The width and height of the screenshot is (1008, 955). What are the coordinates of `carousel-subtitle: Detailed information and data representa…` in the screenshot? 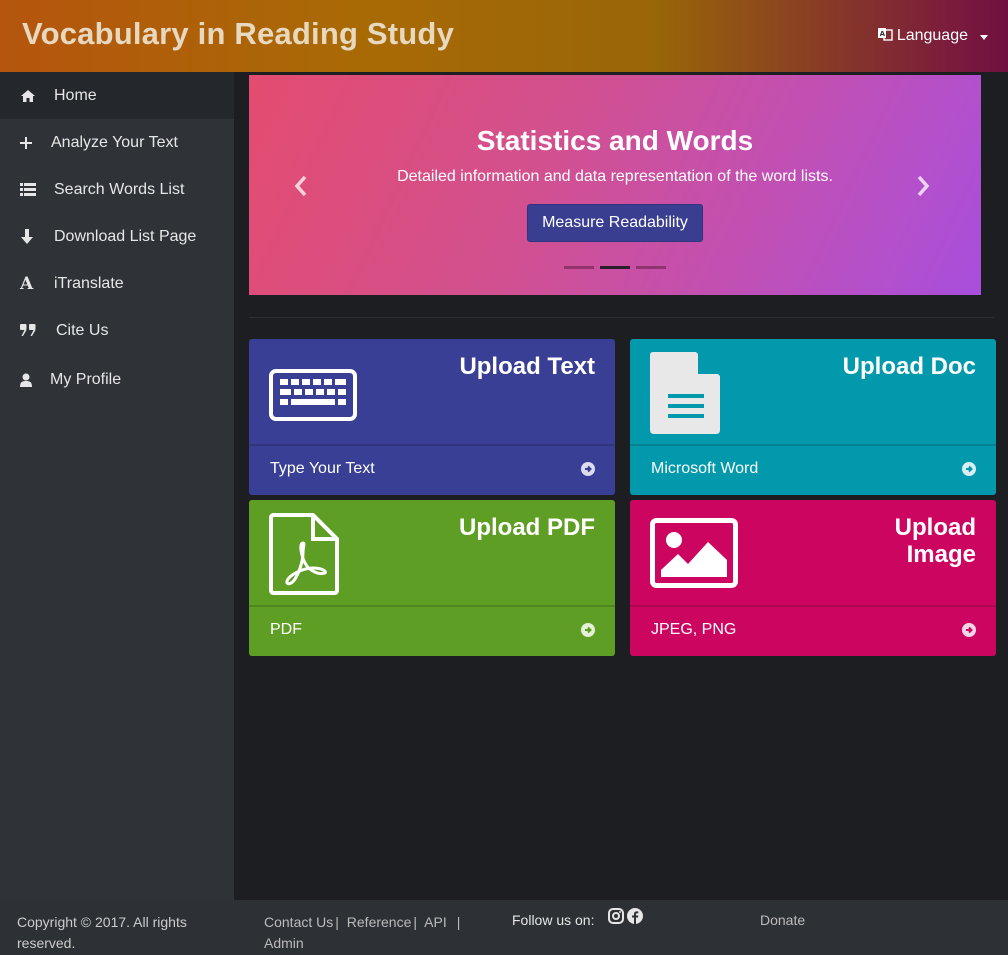 It's located at (615, 176).